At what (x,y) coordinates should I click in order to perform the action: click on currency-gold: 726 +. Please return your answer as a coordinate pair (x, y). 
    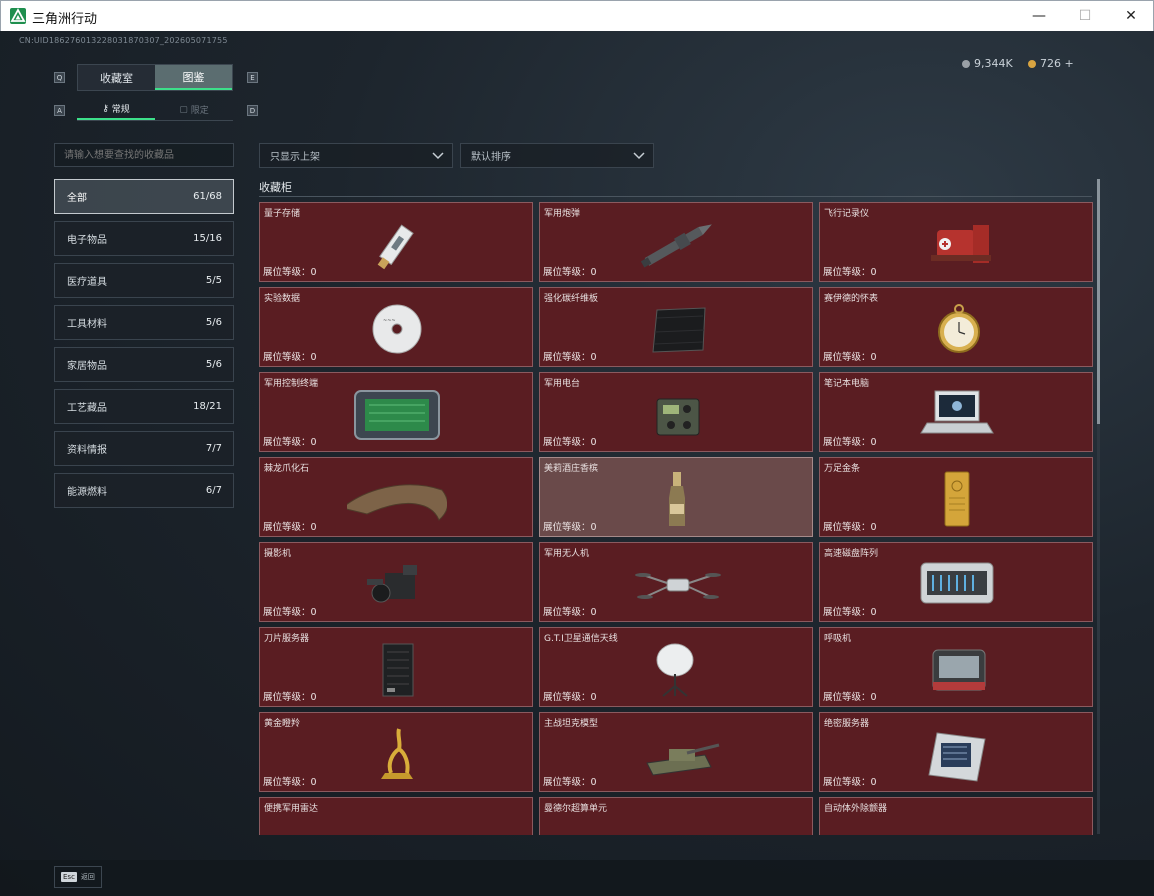
    Looking at the image, I should click on (1051, 63).